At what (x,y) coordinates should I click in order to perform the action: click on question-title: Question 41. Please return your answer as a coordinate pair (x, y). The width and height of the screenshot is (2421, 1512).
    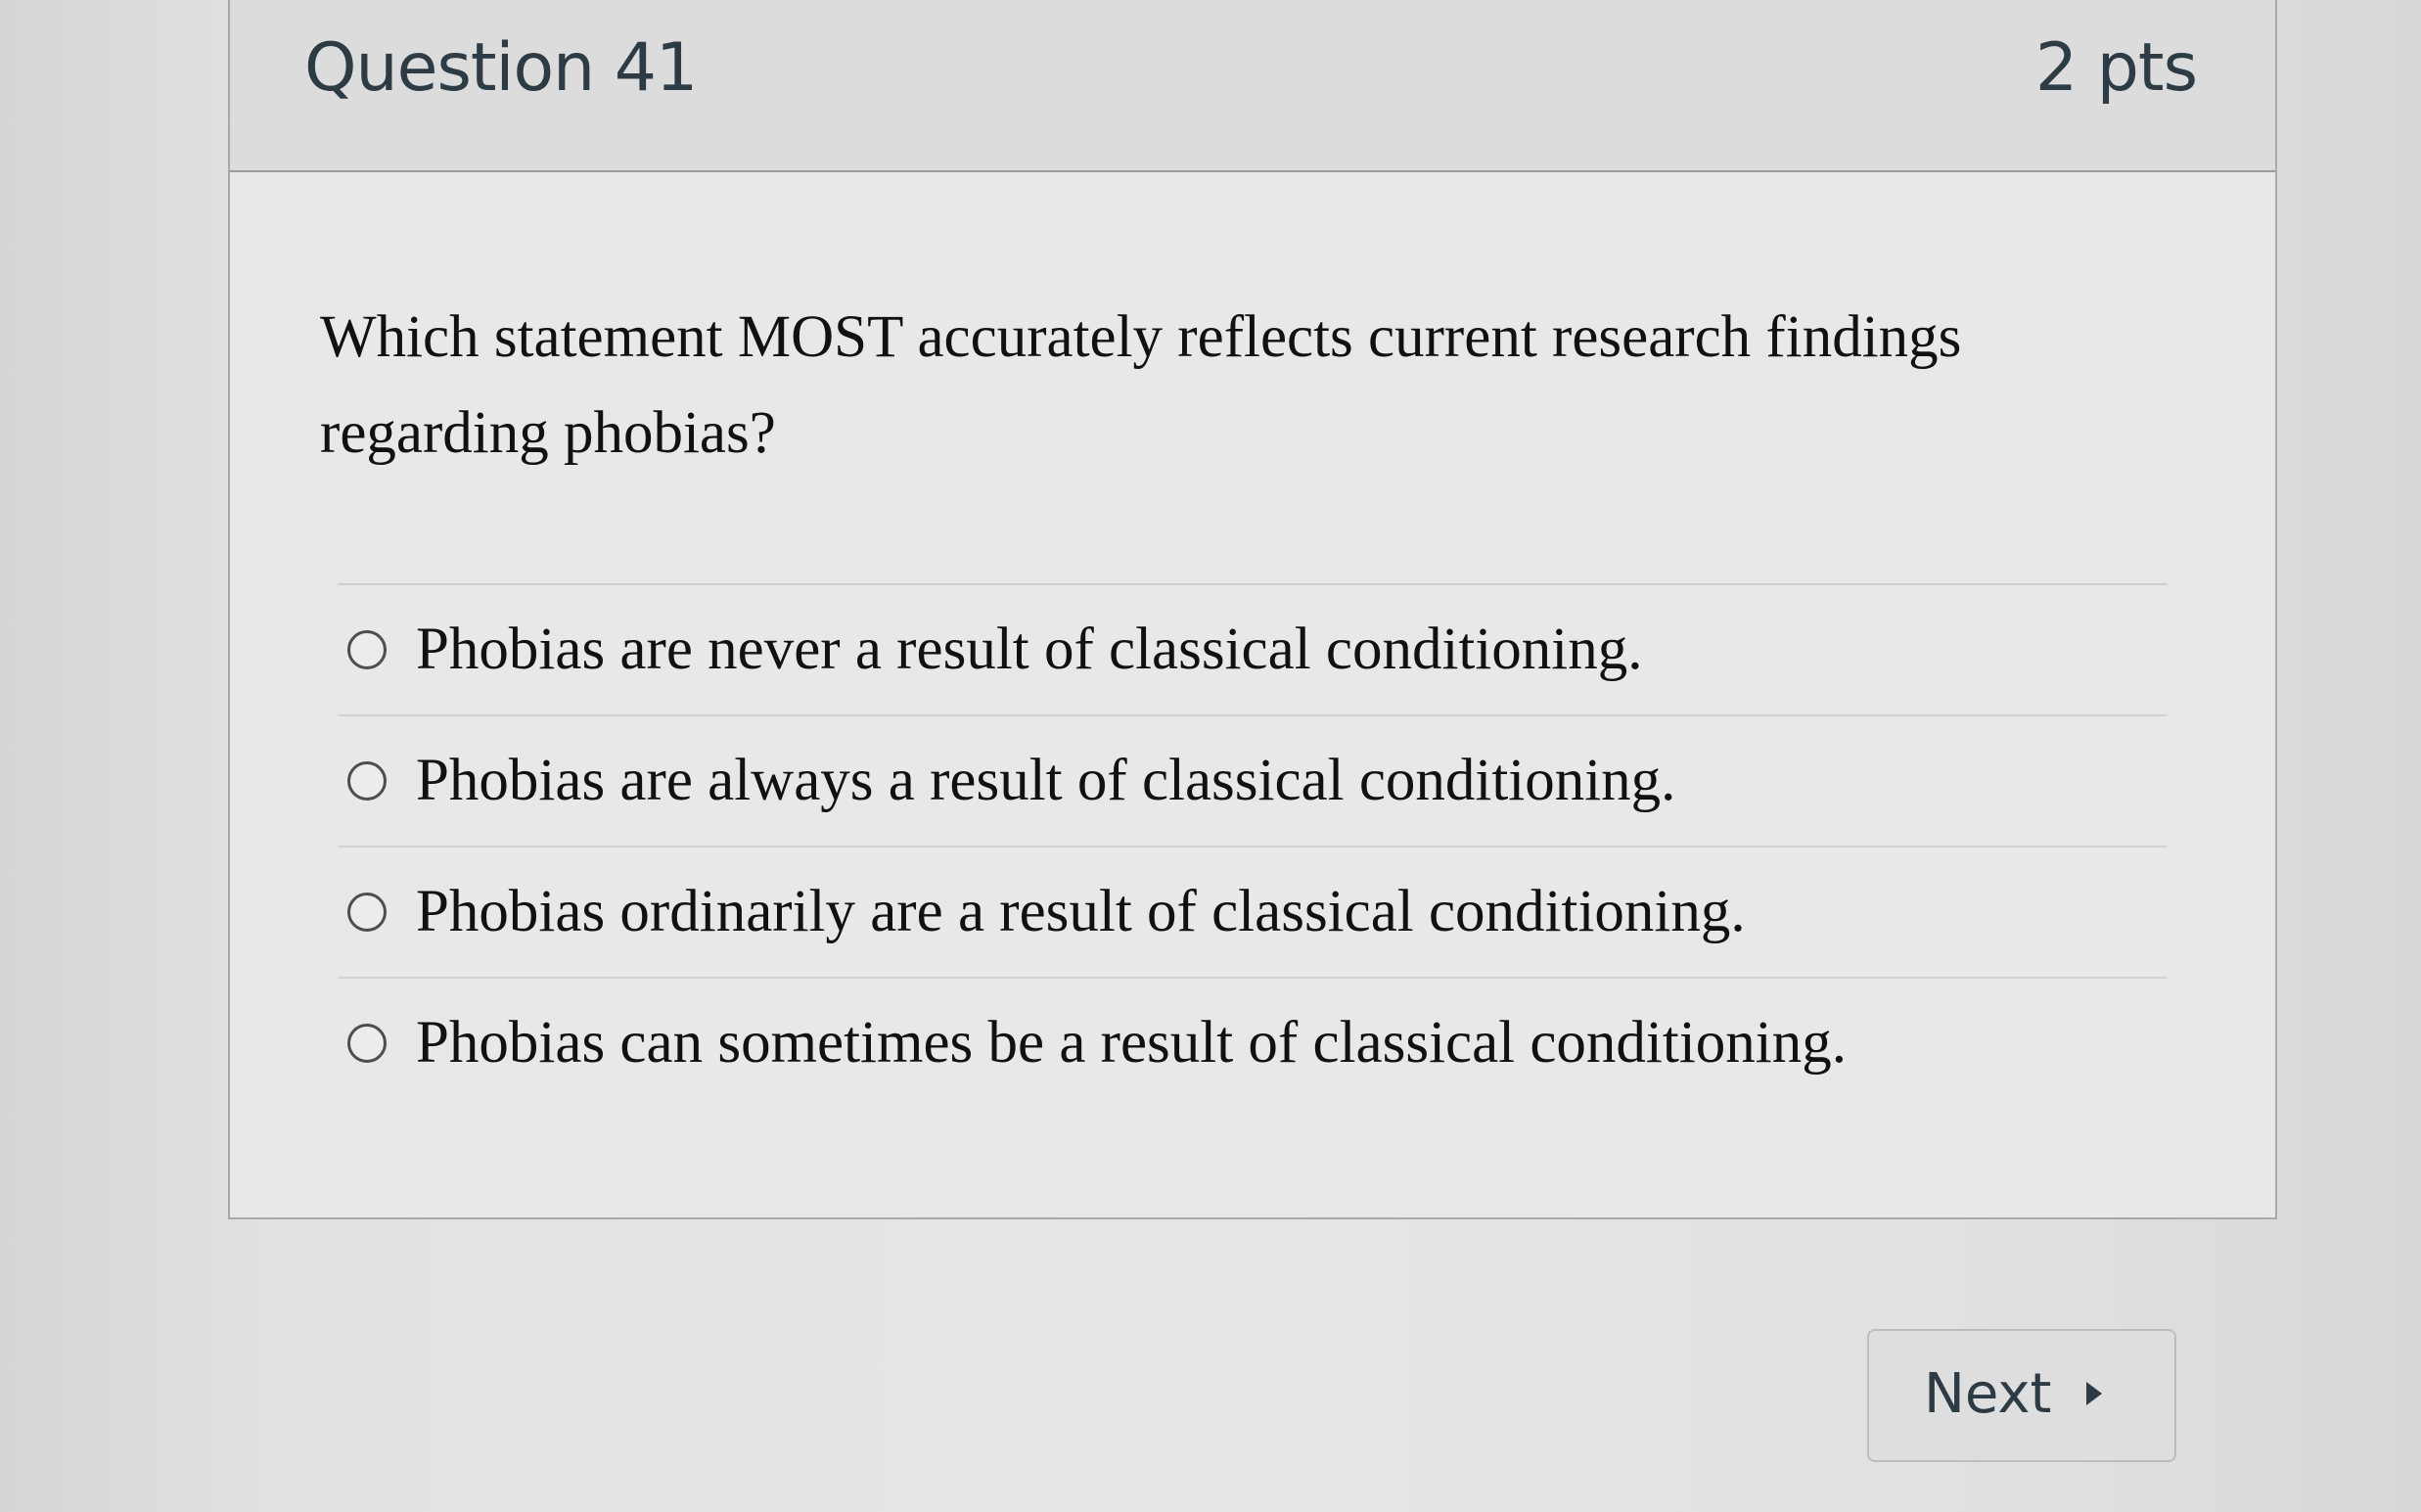
    Looking at the image, I should click on (501, 68).